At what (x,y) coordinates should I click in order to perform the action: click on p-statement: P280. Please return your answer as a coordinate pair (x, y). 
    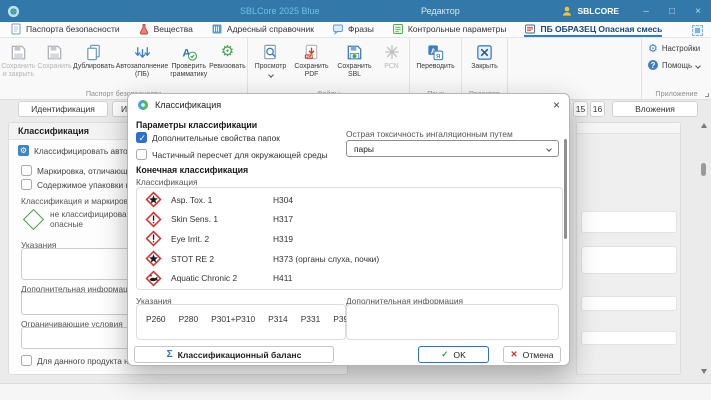
    Looking at the image, I should click on (189, 319).